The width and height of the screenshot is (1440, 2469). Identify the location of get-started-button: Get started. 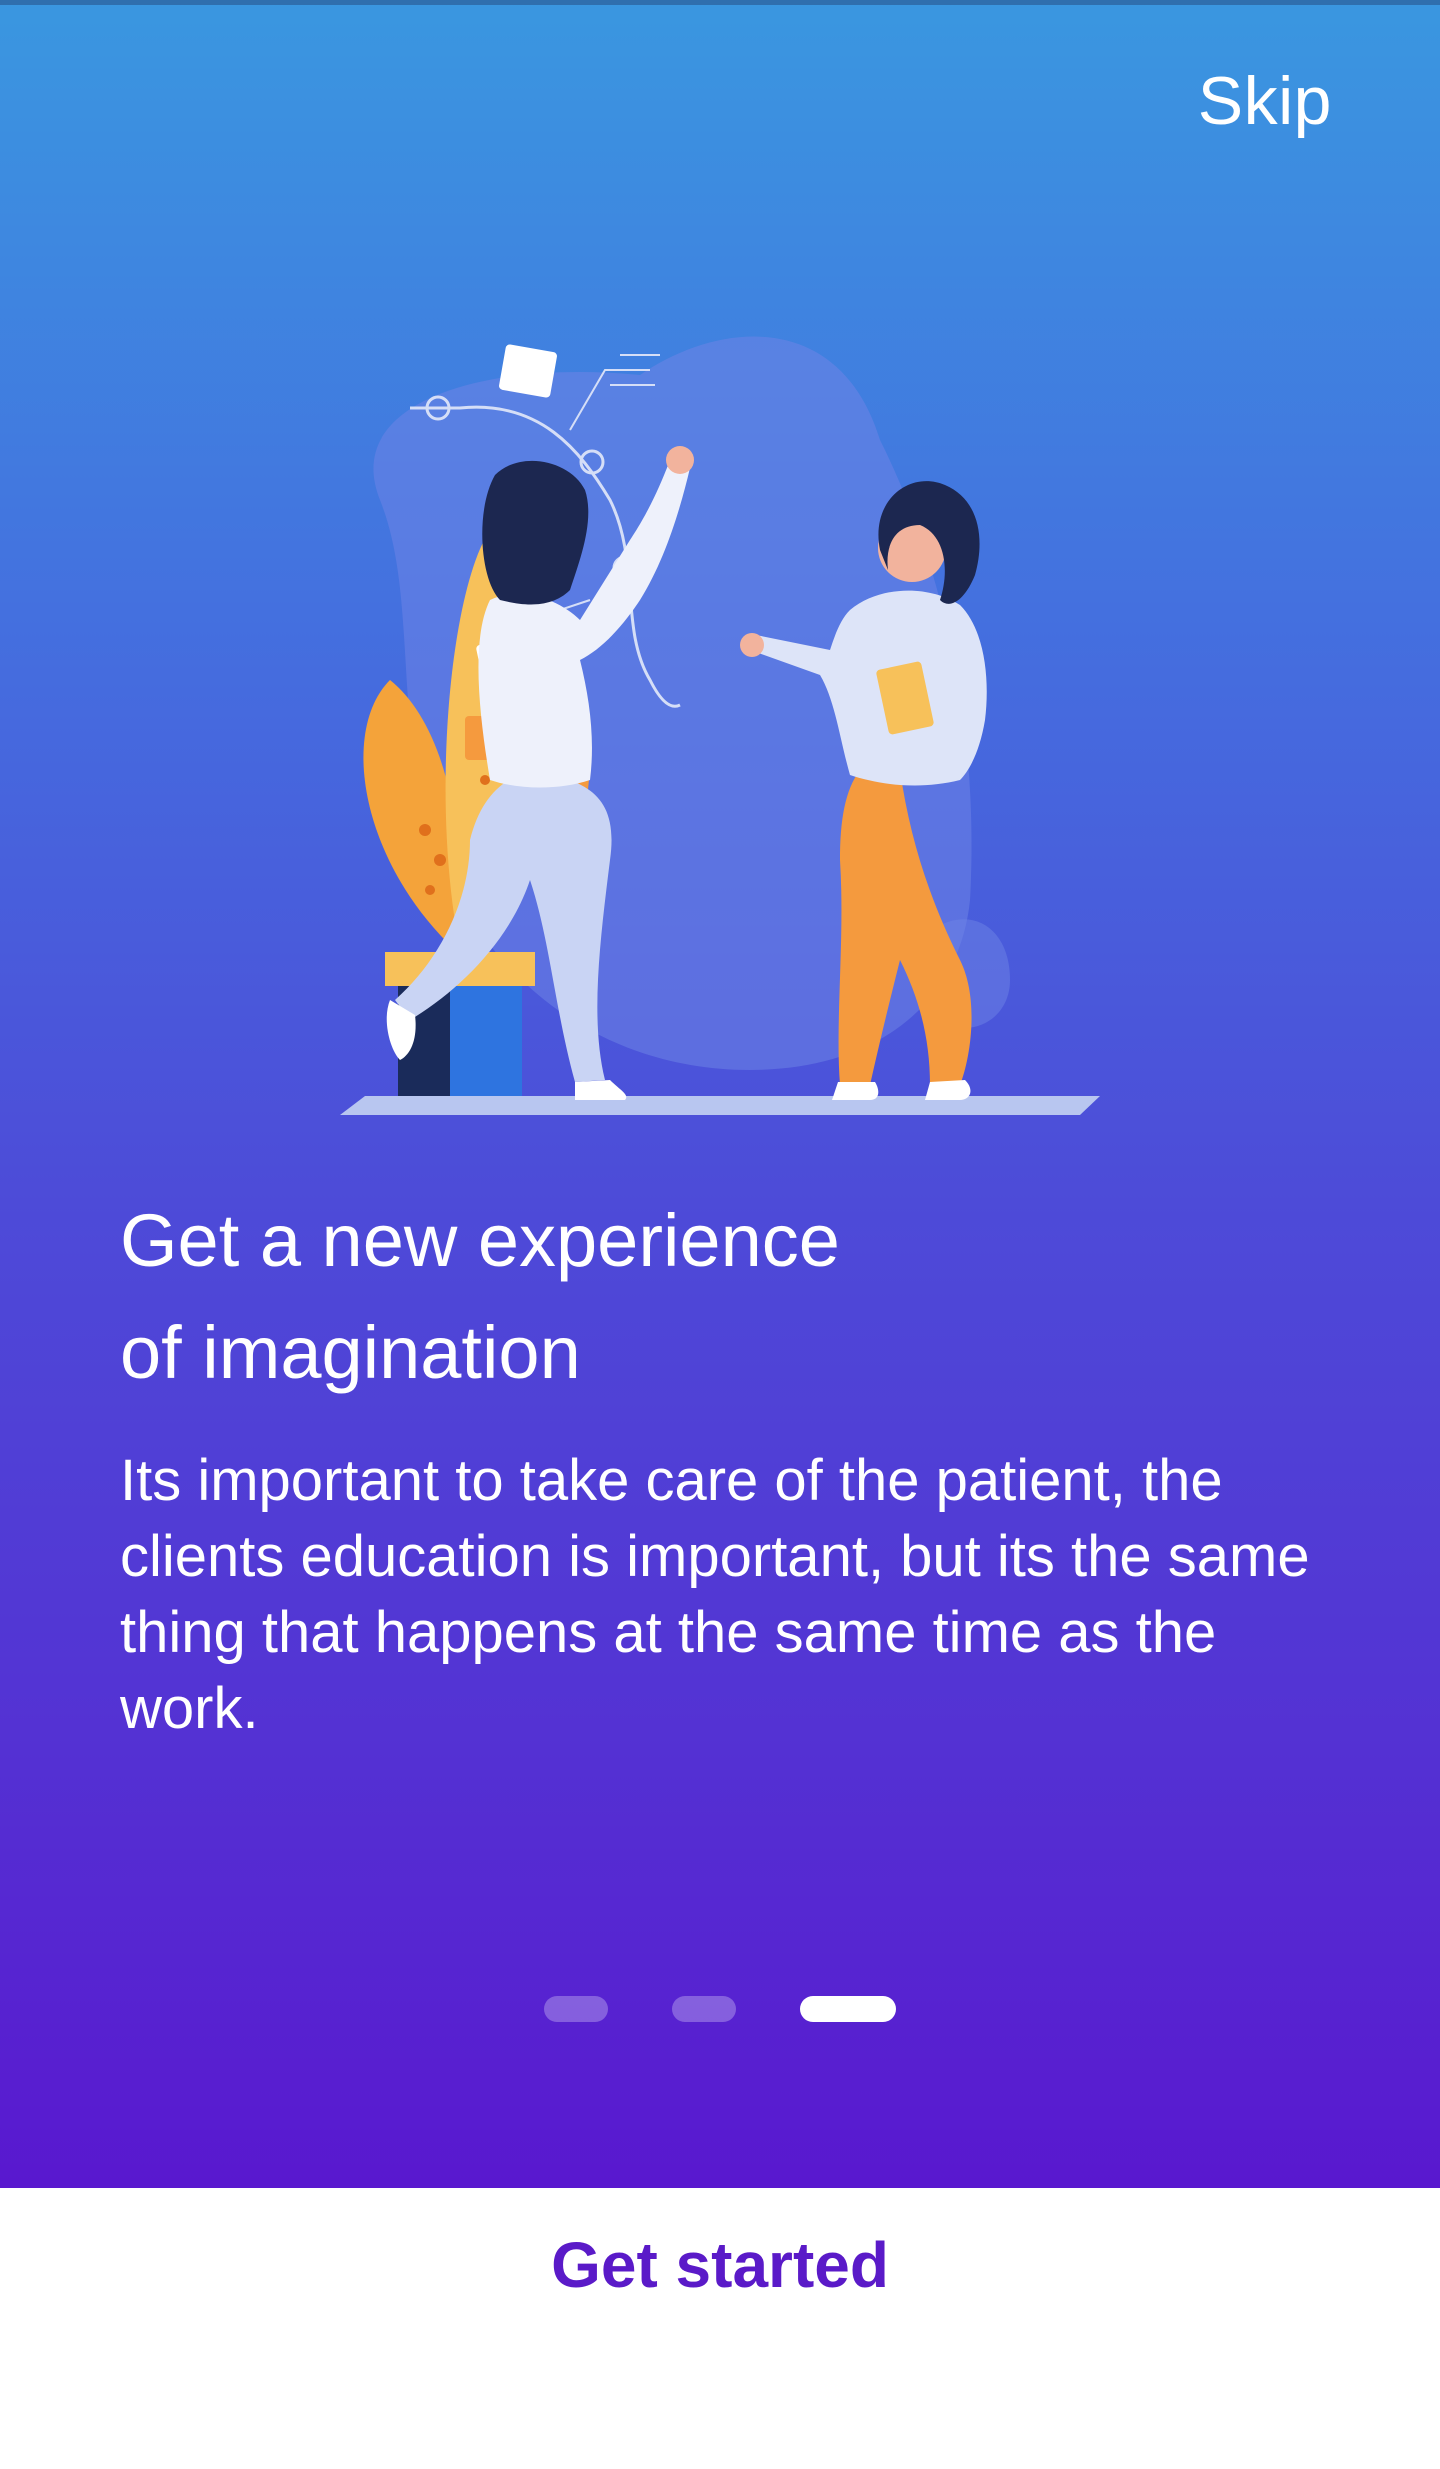
(720, 2265).